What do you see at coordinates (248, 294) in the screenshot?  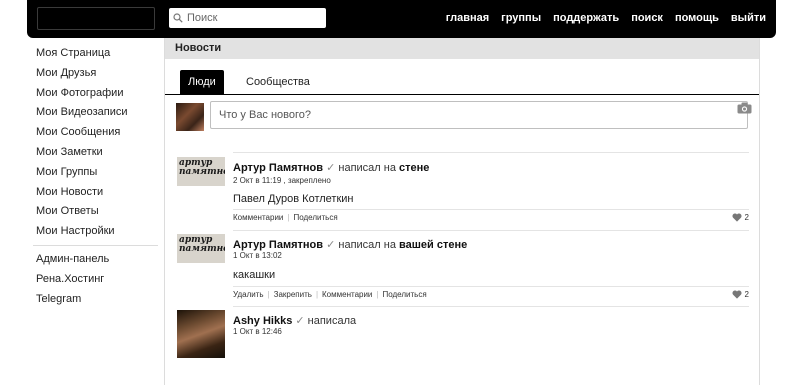 I see `delete-link: Удалить` at bounding box center [248, 294].